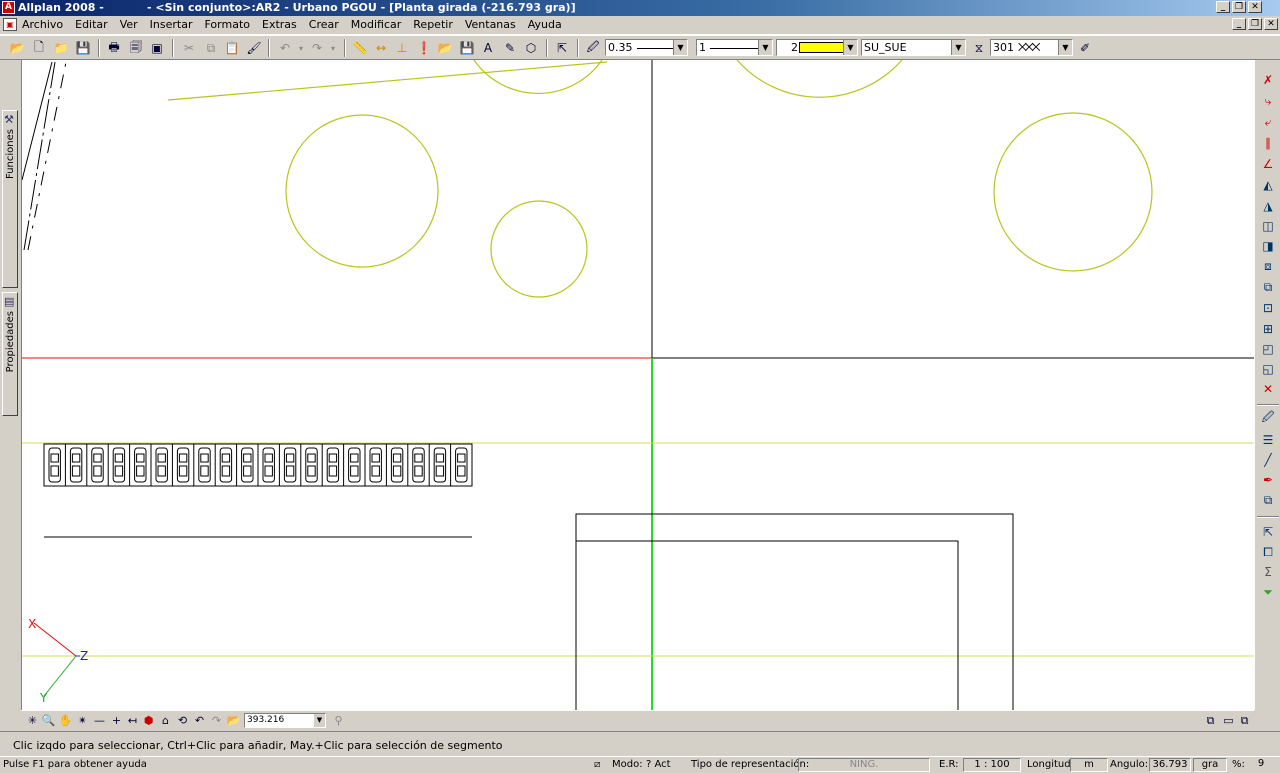 The image size is (1280, 773). What do you see at coordinates (488, 48) in the screenshot?
I see `text-icon: A` at bounding box center [488, 48].